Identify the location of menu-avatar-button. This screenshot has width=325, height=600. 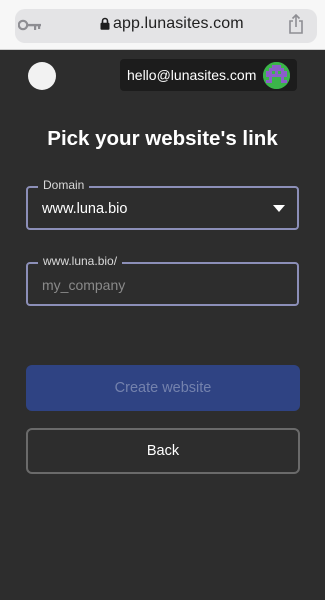
(42, 76).